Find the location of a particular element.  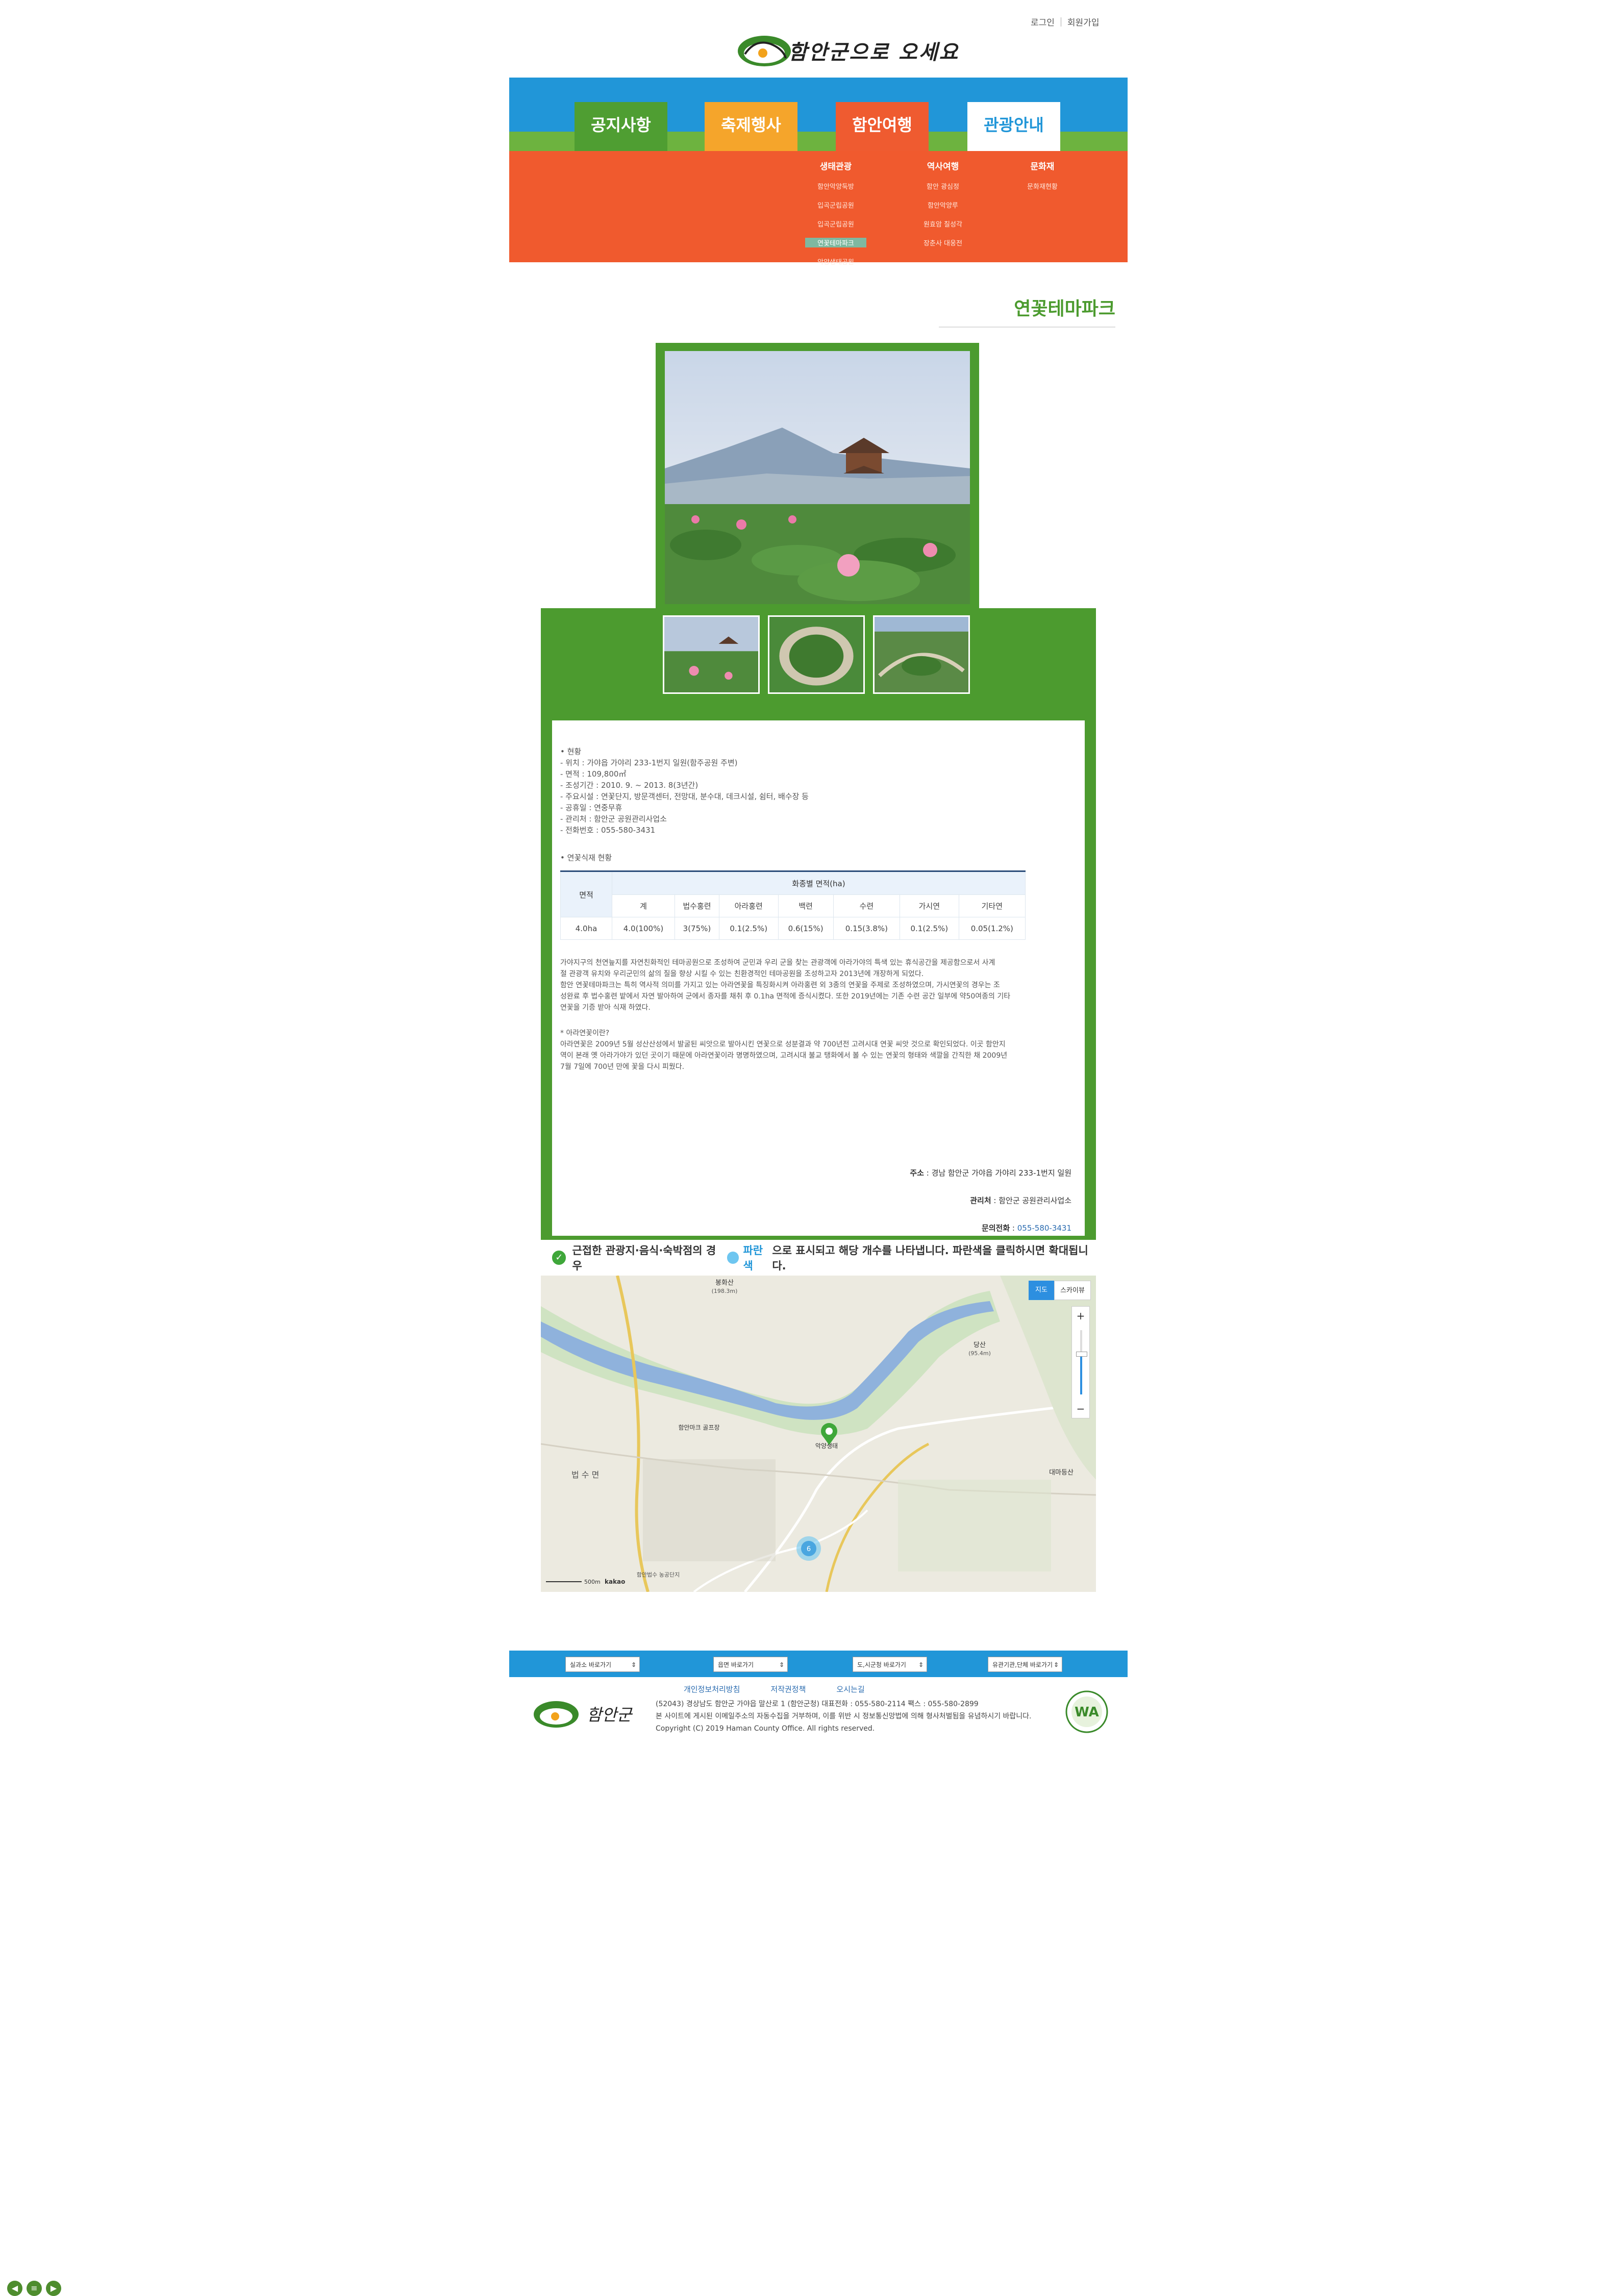

blue-dot-icon is located at coordinates (733, 1258).